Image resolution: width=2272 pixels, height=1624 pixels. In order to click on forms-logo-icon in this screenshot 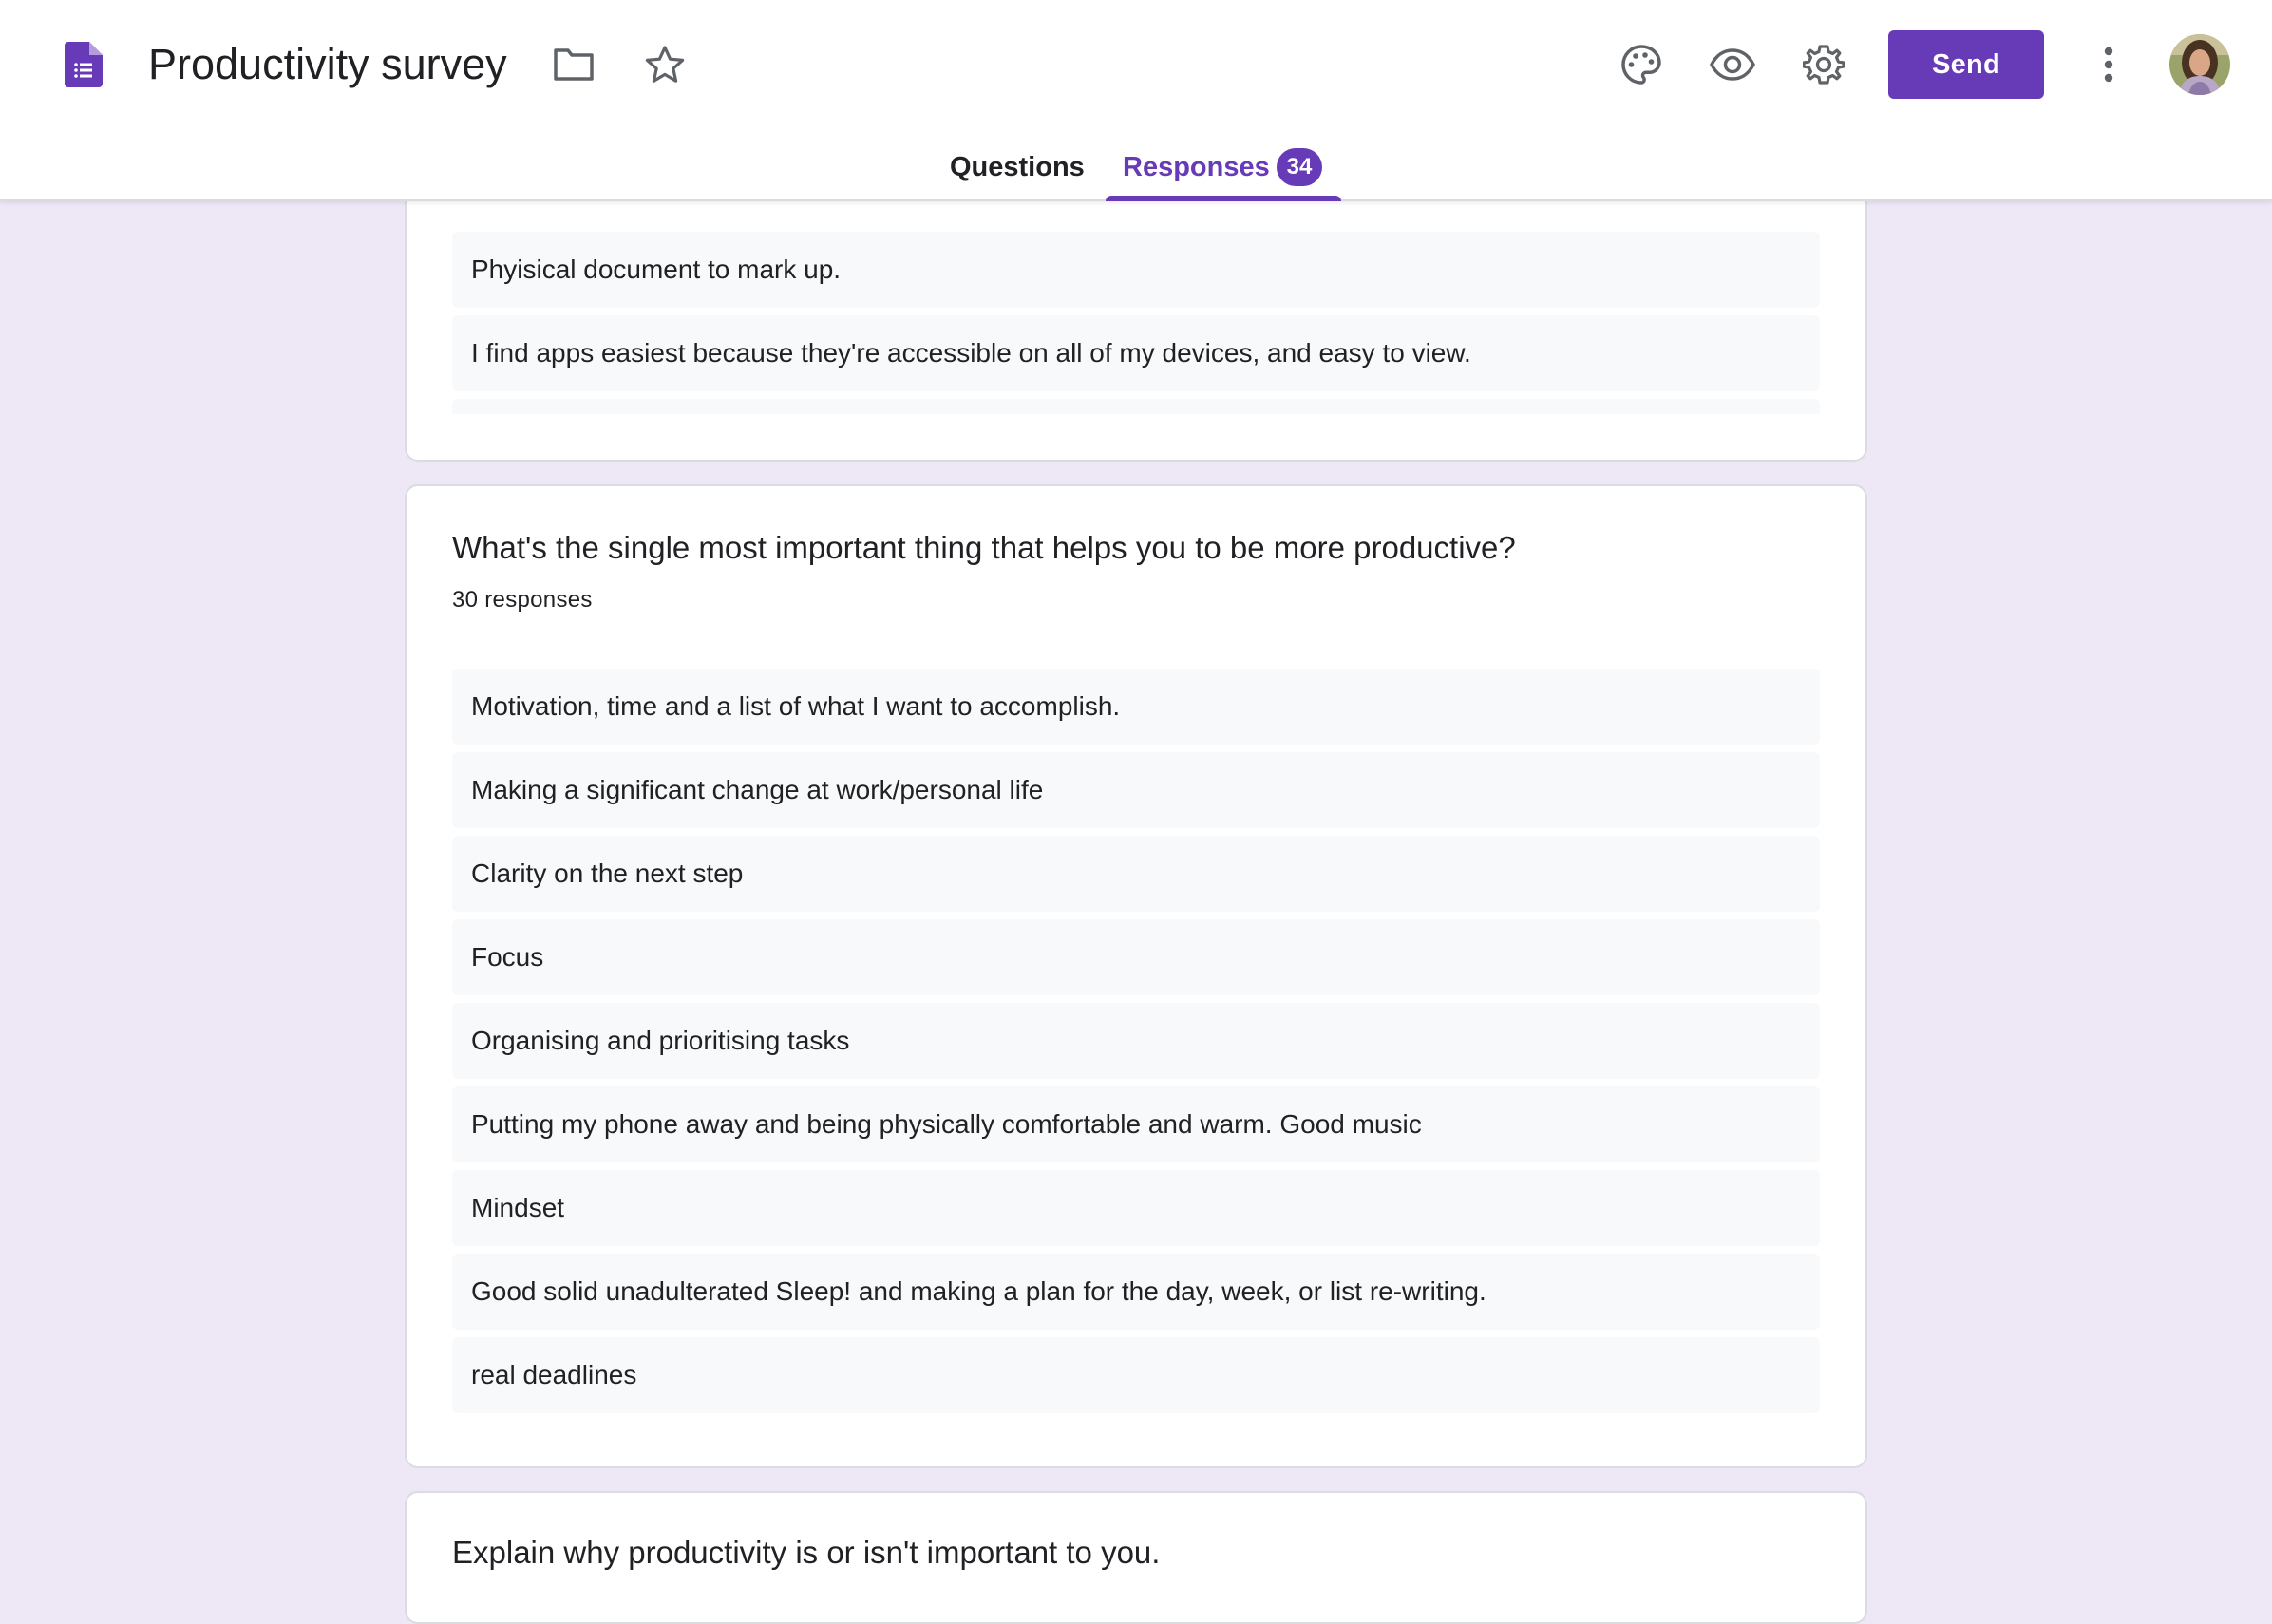, I will do `click(84, 64)`.